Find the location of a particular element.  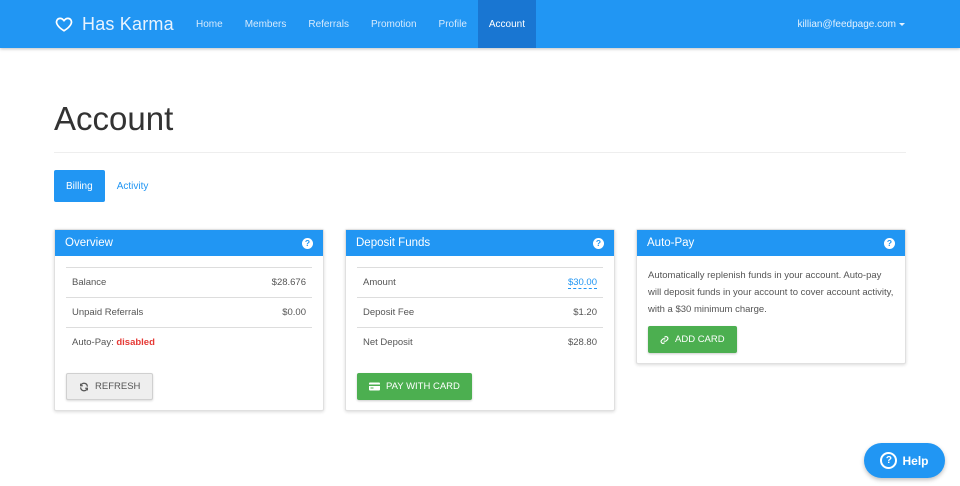

nav-profile: Profile is located at coordinates (453, 24).